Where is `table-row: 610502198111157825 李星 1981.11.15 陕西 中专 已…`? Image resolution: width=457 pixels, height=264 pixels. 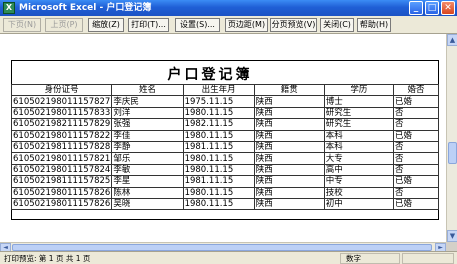
table-row: 610502198111157825 李星 1981.11.15 陕西 中专 已… is located at coordinates (224, 181).